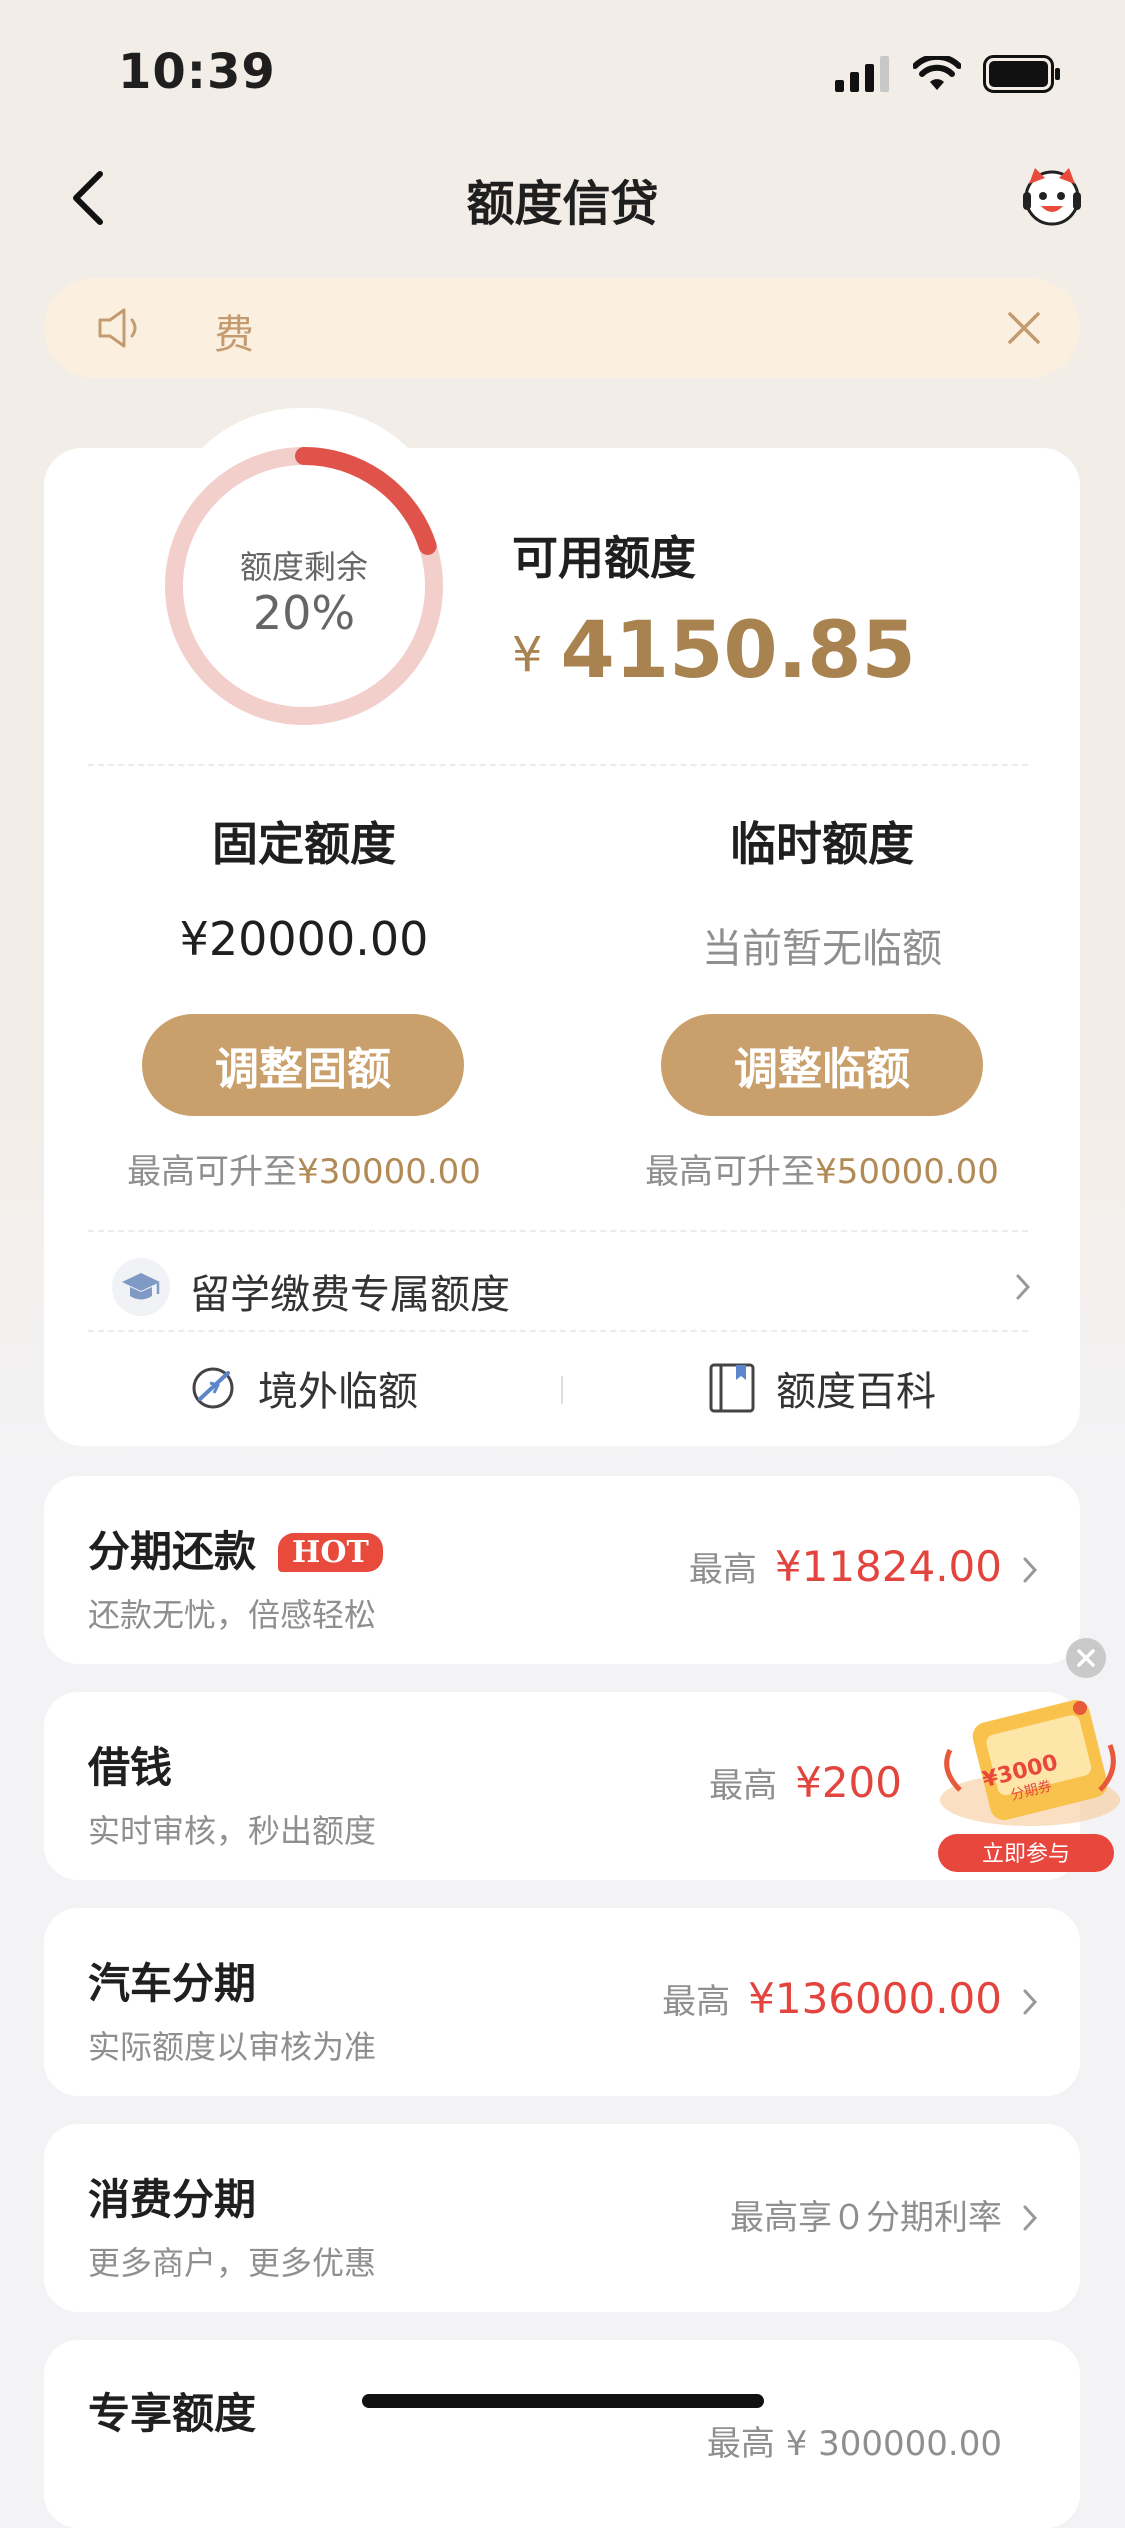 The width and height of the screenshot is (1125, 2528). I want to click on item-title: 专享额度, so click(172, 2413).